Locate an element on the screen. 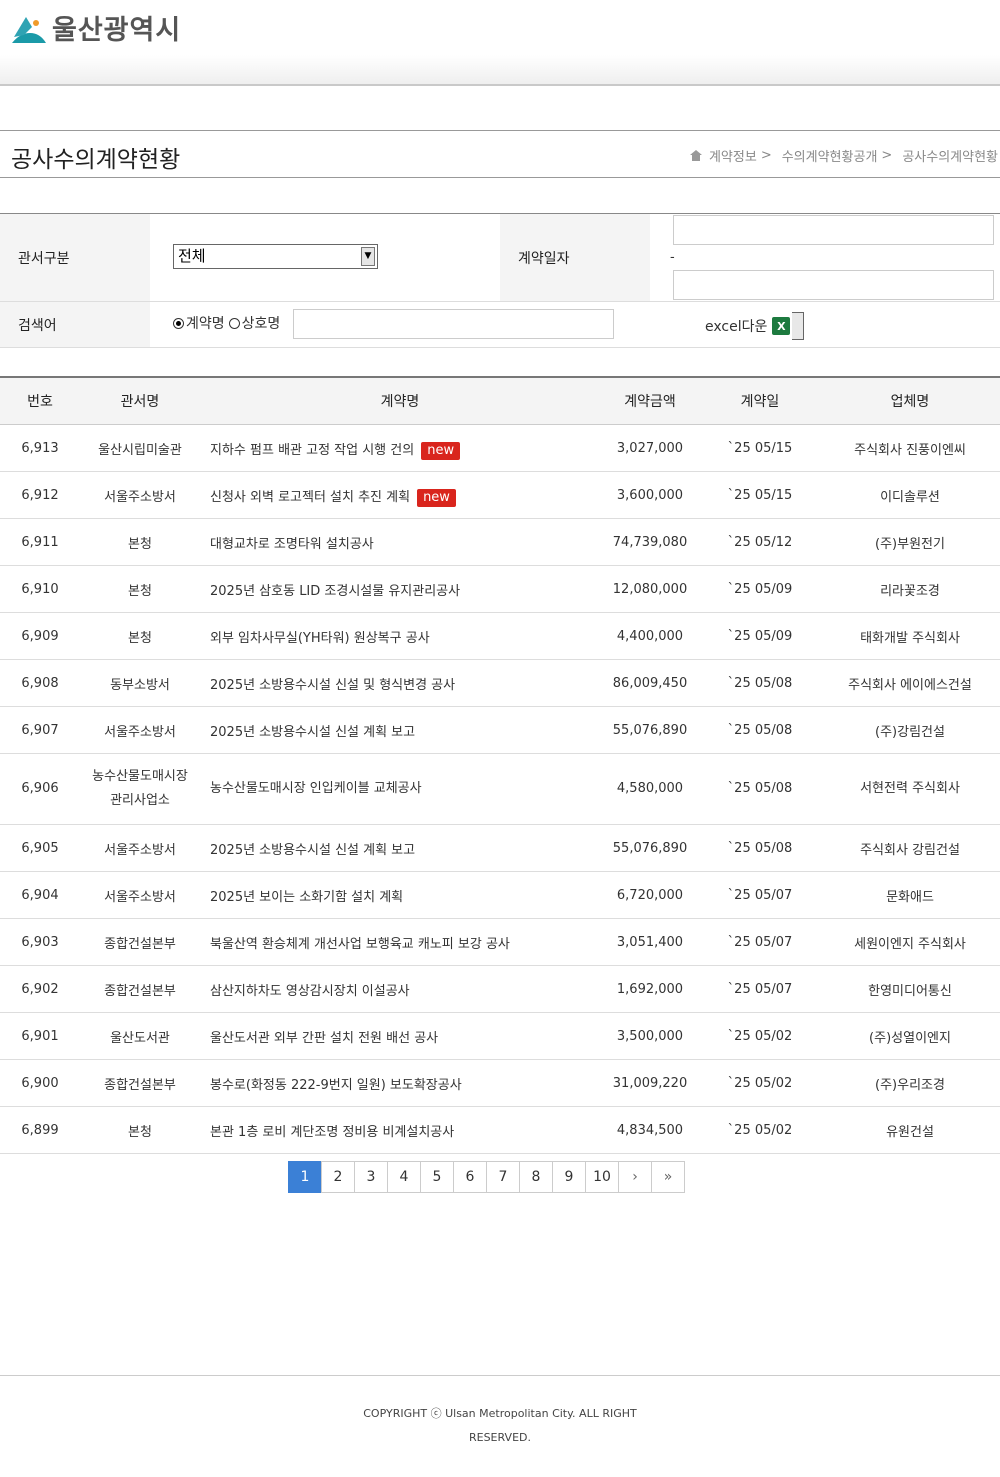  contract-name-link: 지하수 펌프 배관 고정 작업 시행 건의 is located at coordinates (312, 450).